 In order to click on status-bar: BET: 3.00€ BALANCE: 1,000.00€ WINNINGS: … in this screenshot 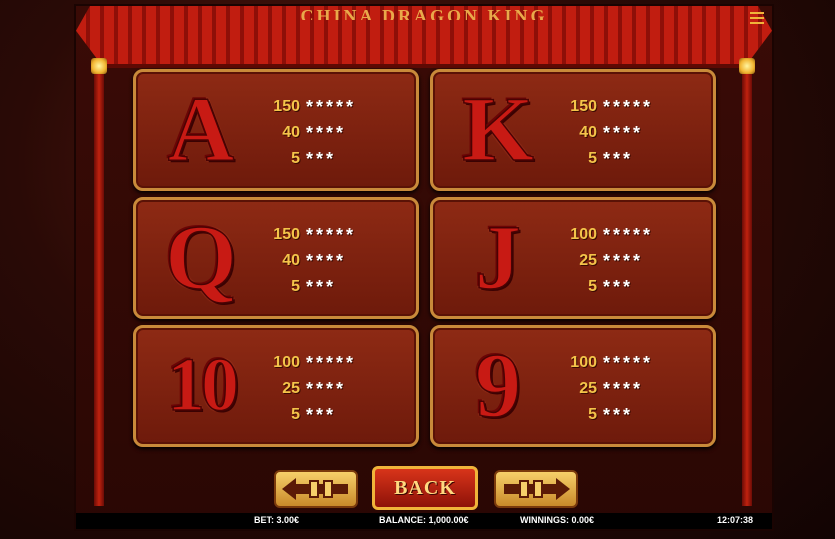, I will do `click(424, 521)`.